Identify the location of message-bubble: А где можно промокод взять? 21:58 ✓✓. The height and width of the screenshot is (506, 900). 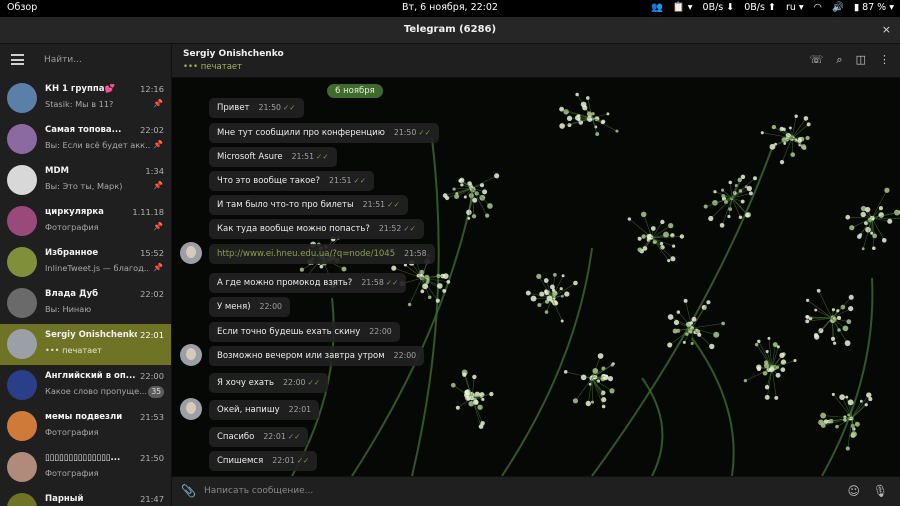
(308, 283).